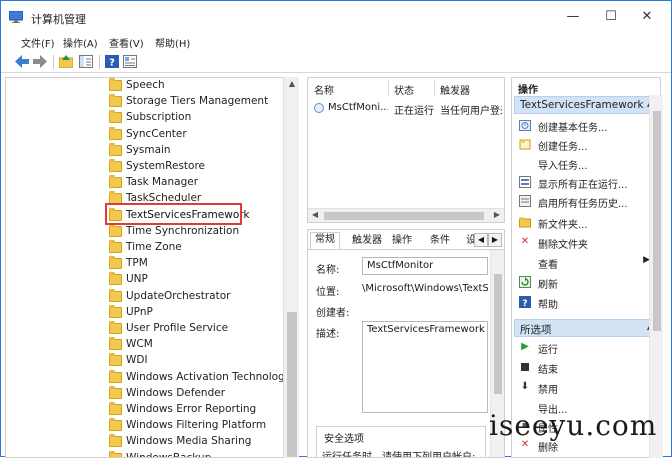 The height and width of the screenshot is (458, 672). What do you see at coordinates (586, 328) in the screenshot?
I see `section-header-selected-item: 所选项 ▲` at bounding box center [586, 328].